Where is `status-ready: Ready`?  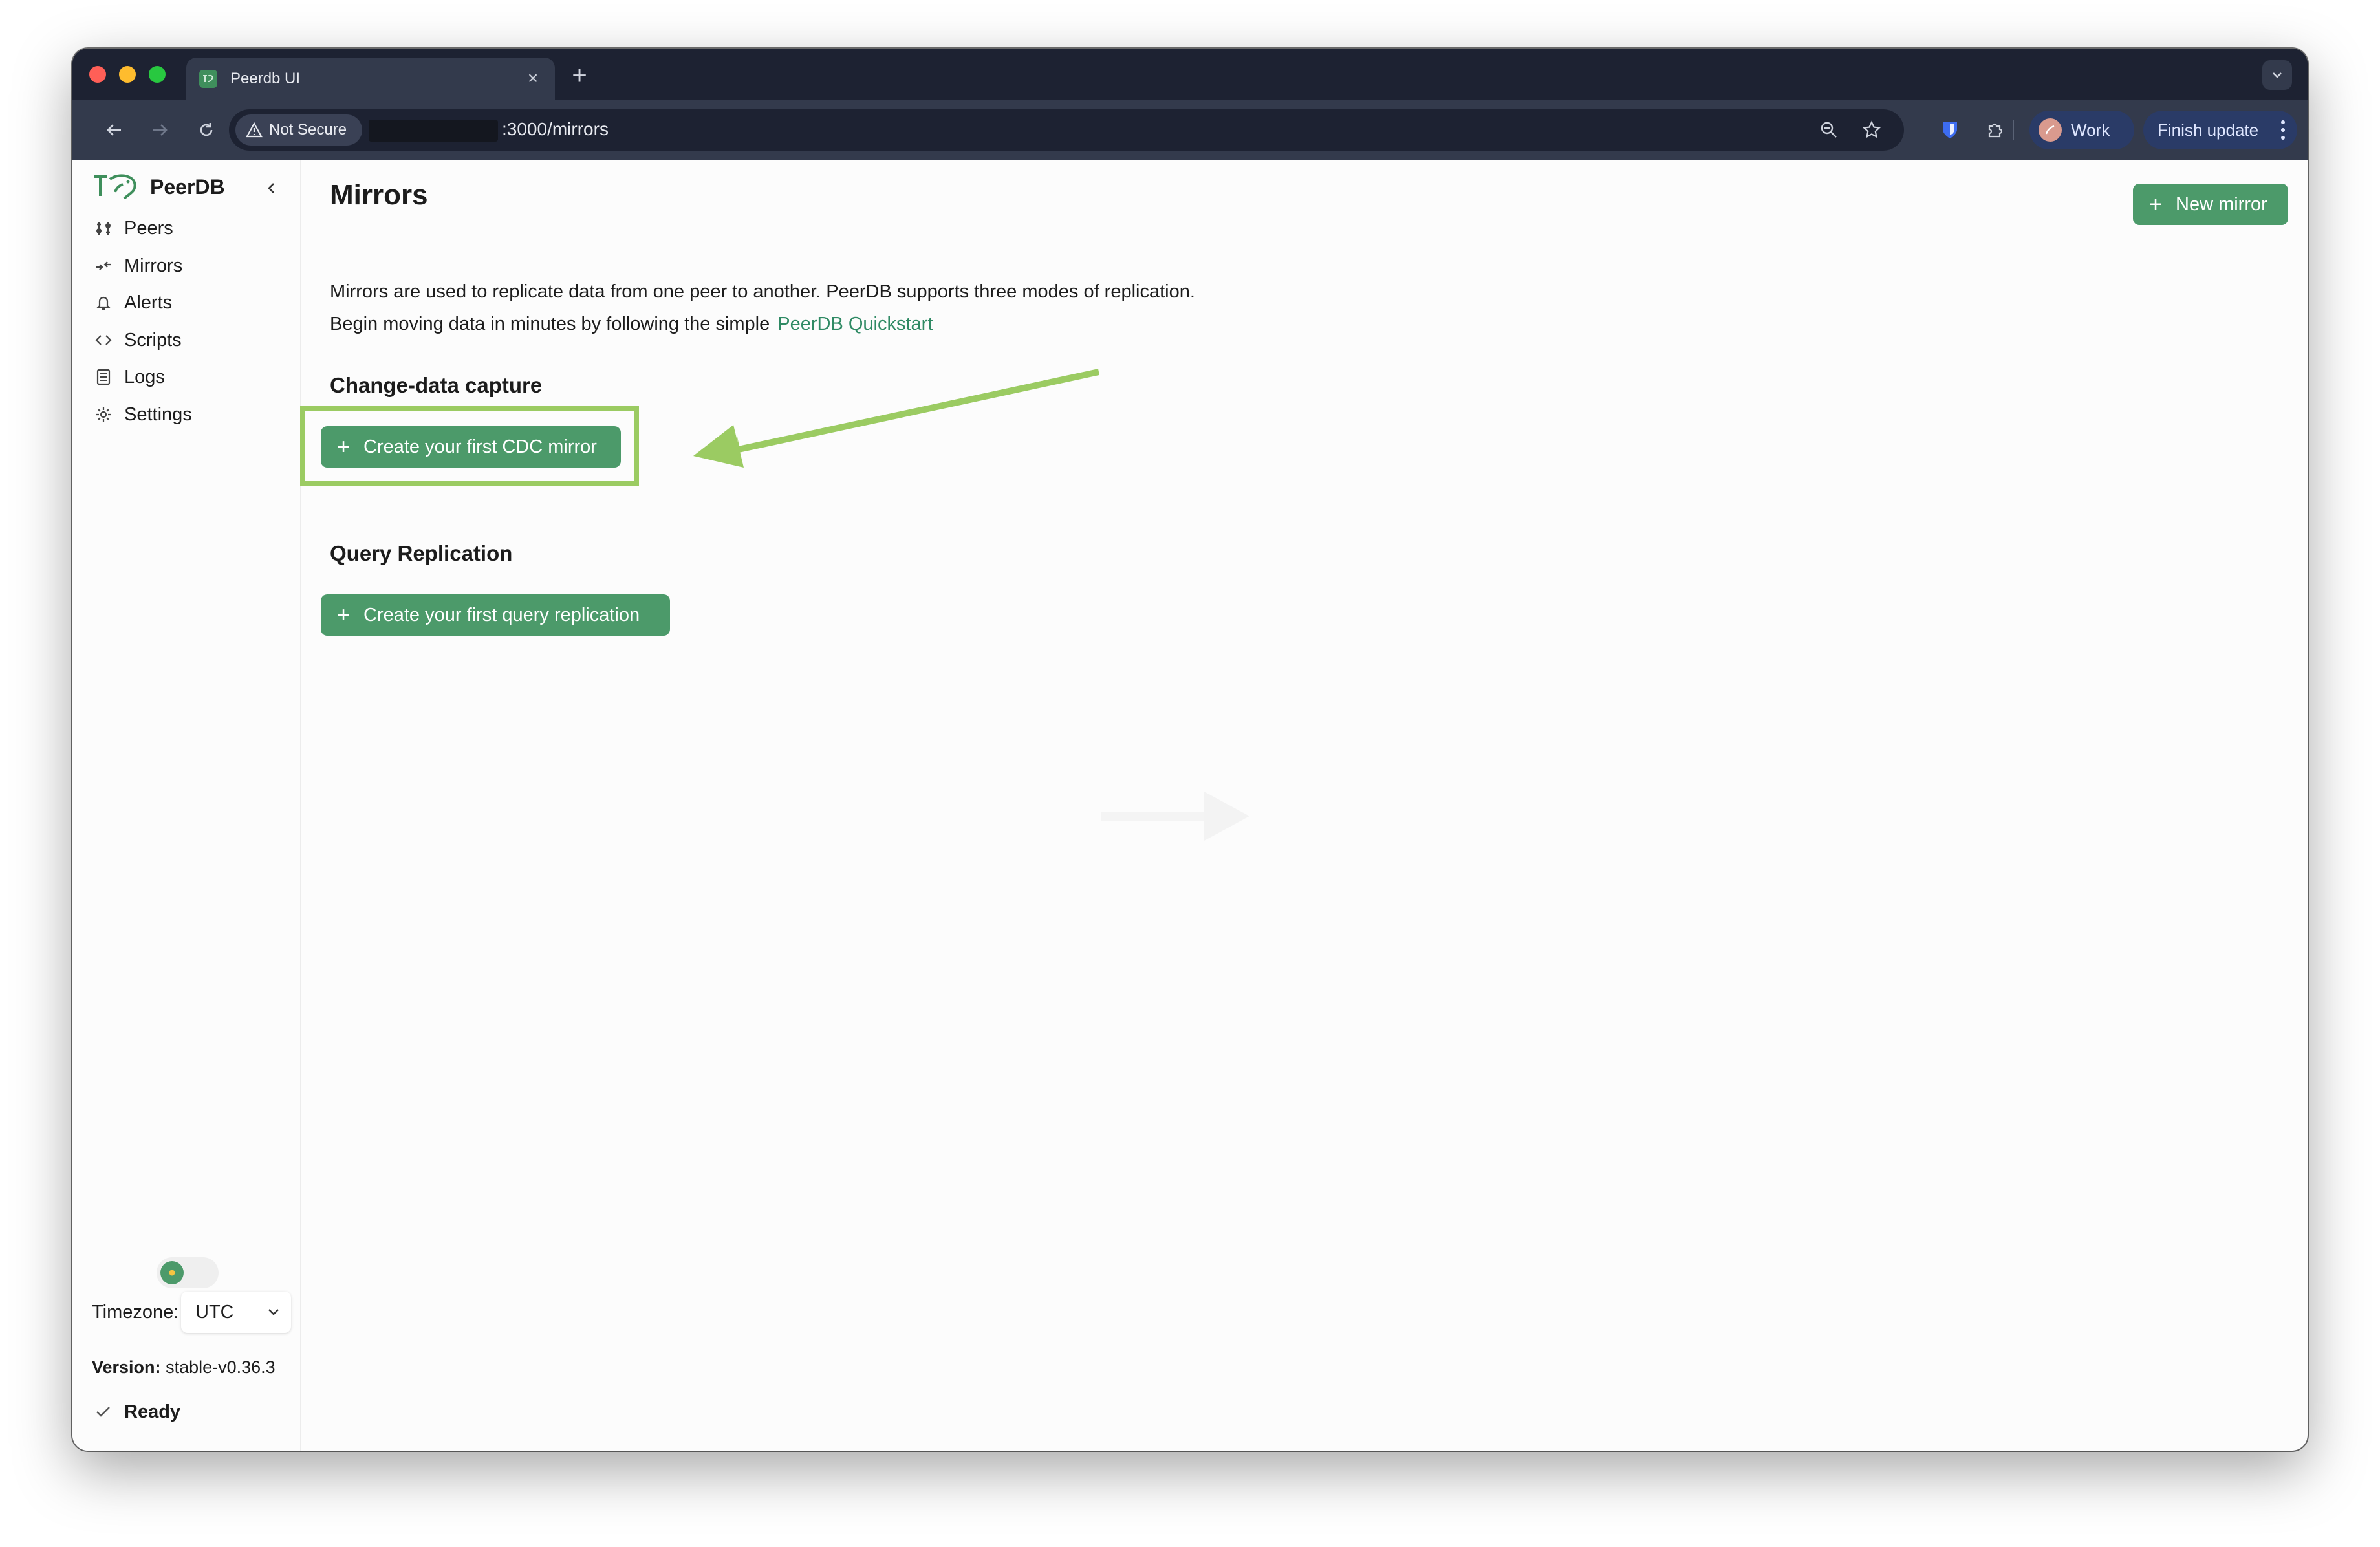
status-ready: Ready is located at coordinates (136, 1411).